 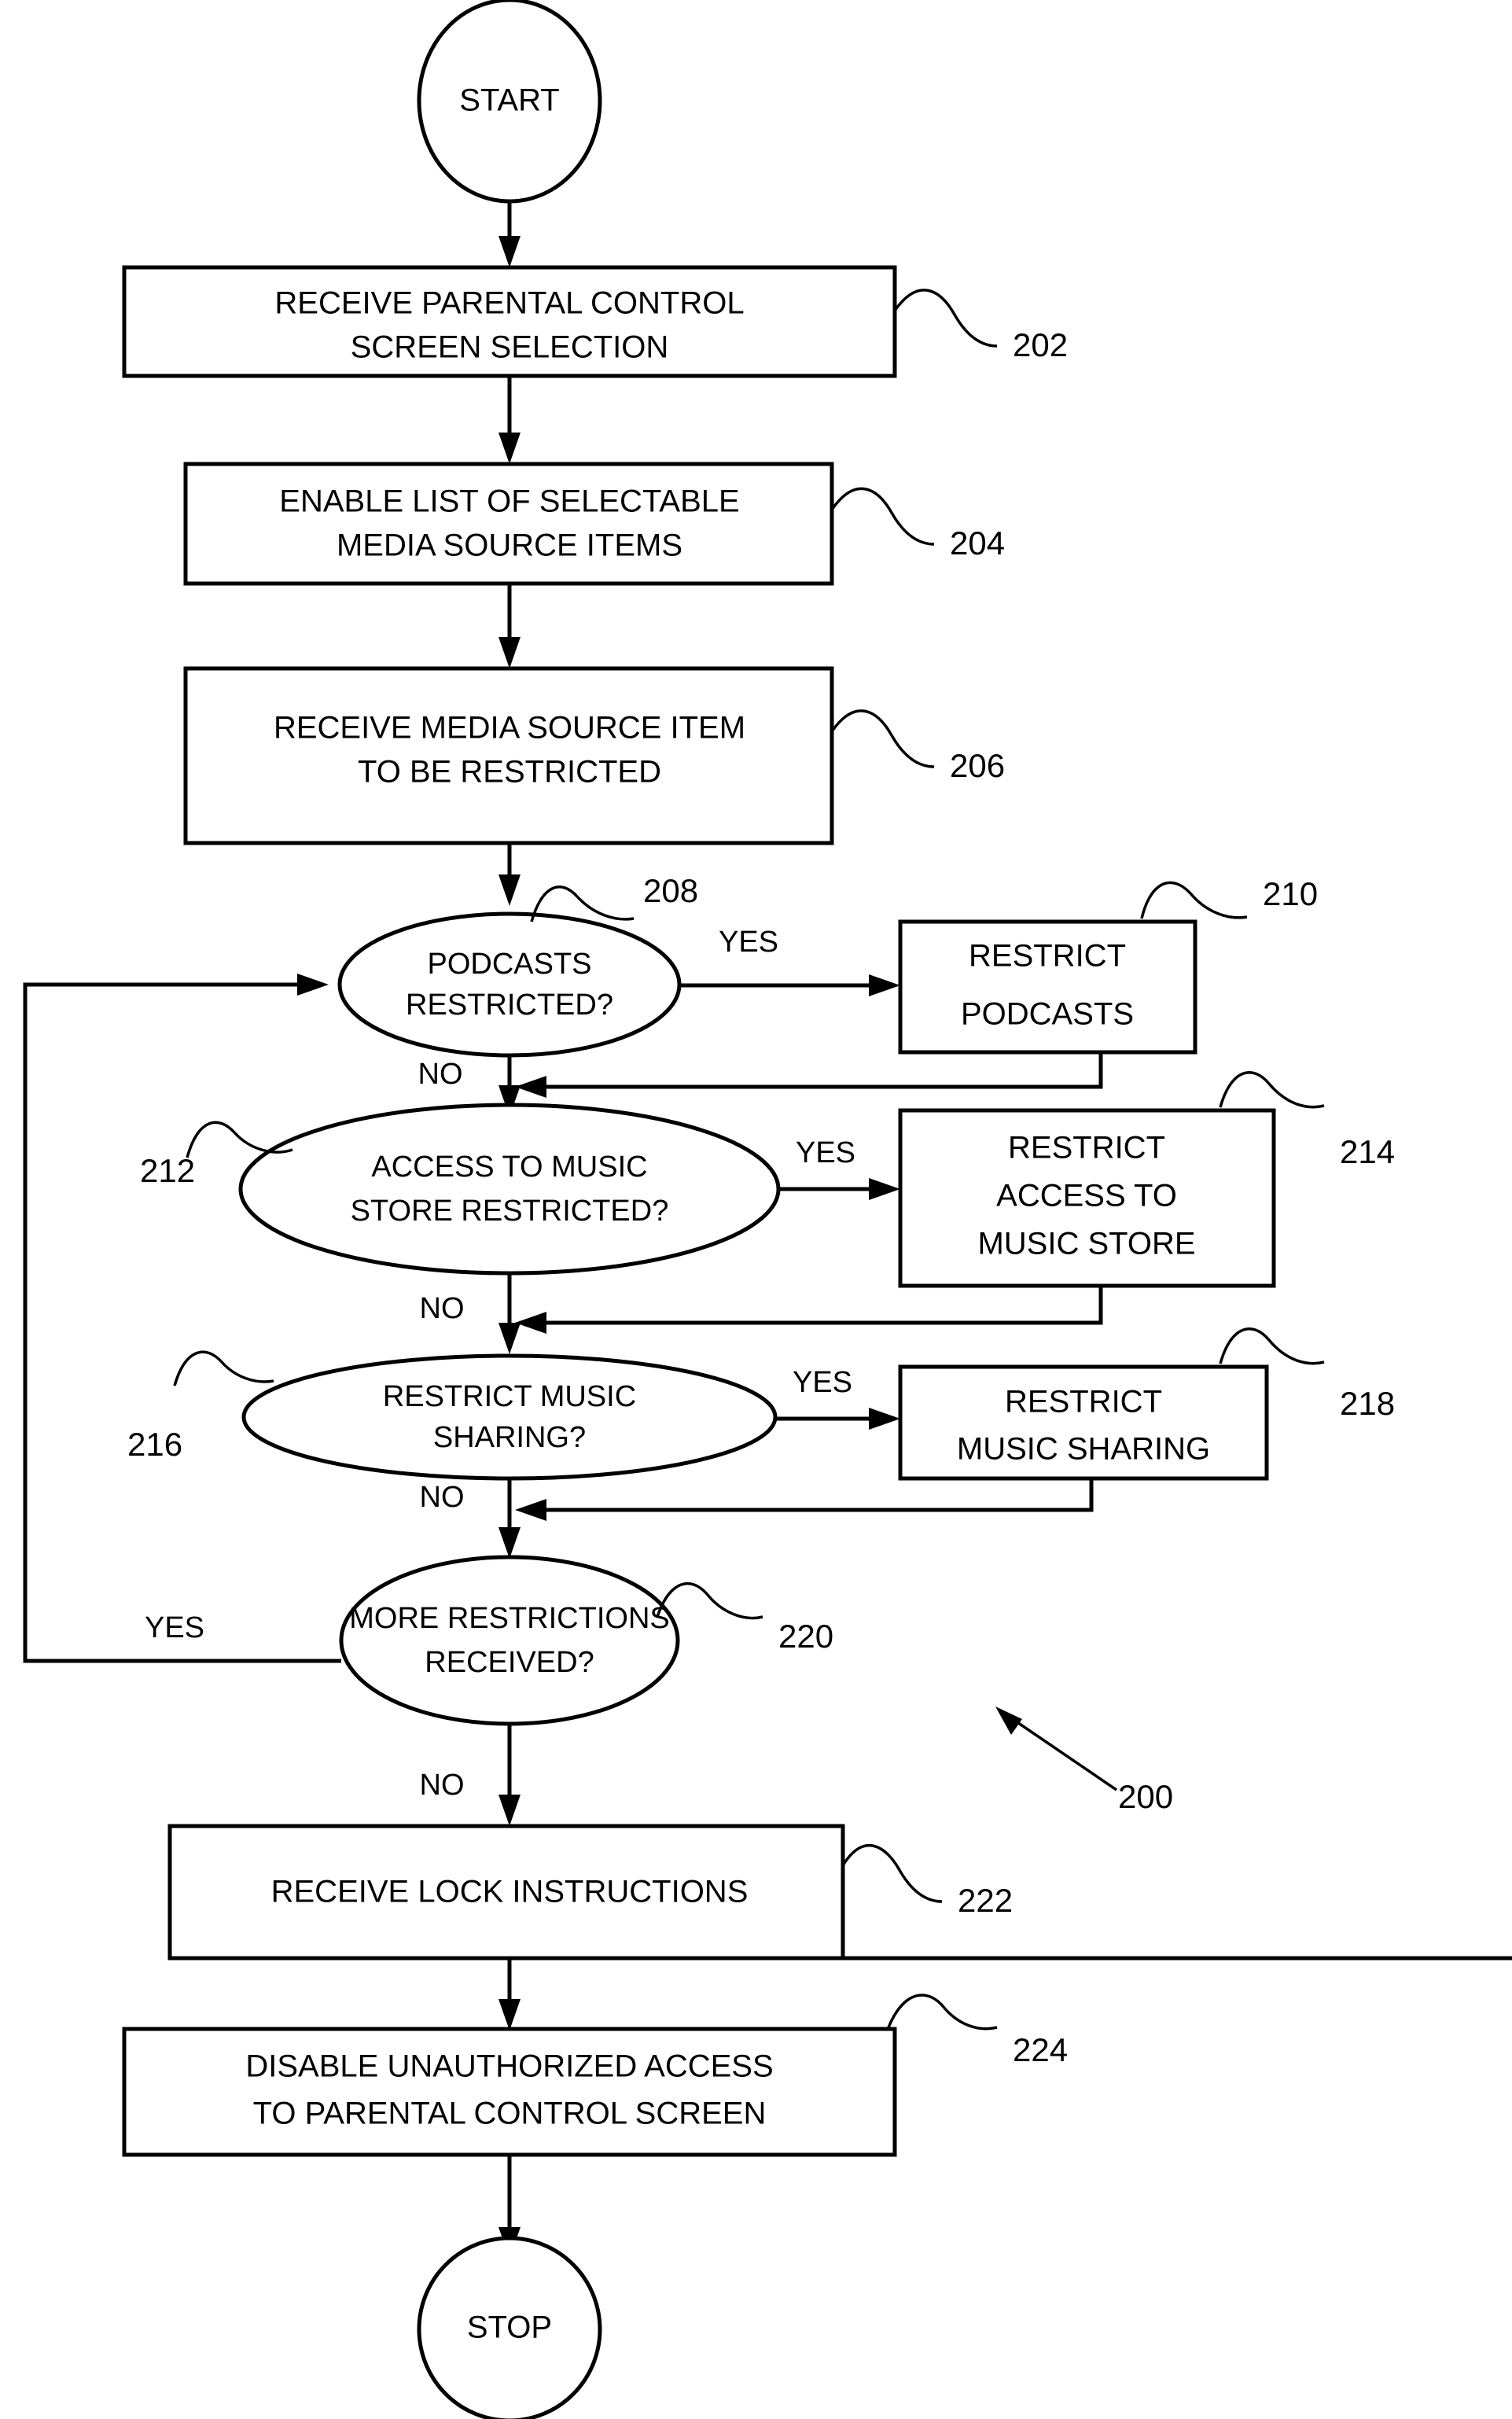 I want to click on node-214-line-3: MUSIC STORE, so click(x=1086, y=1244).